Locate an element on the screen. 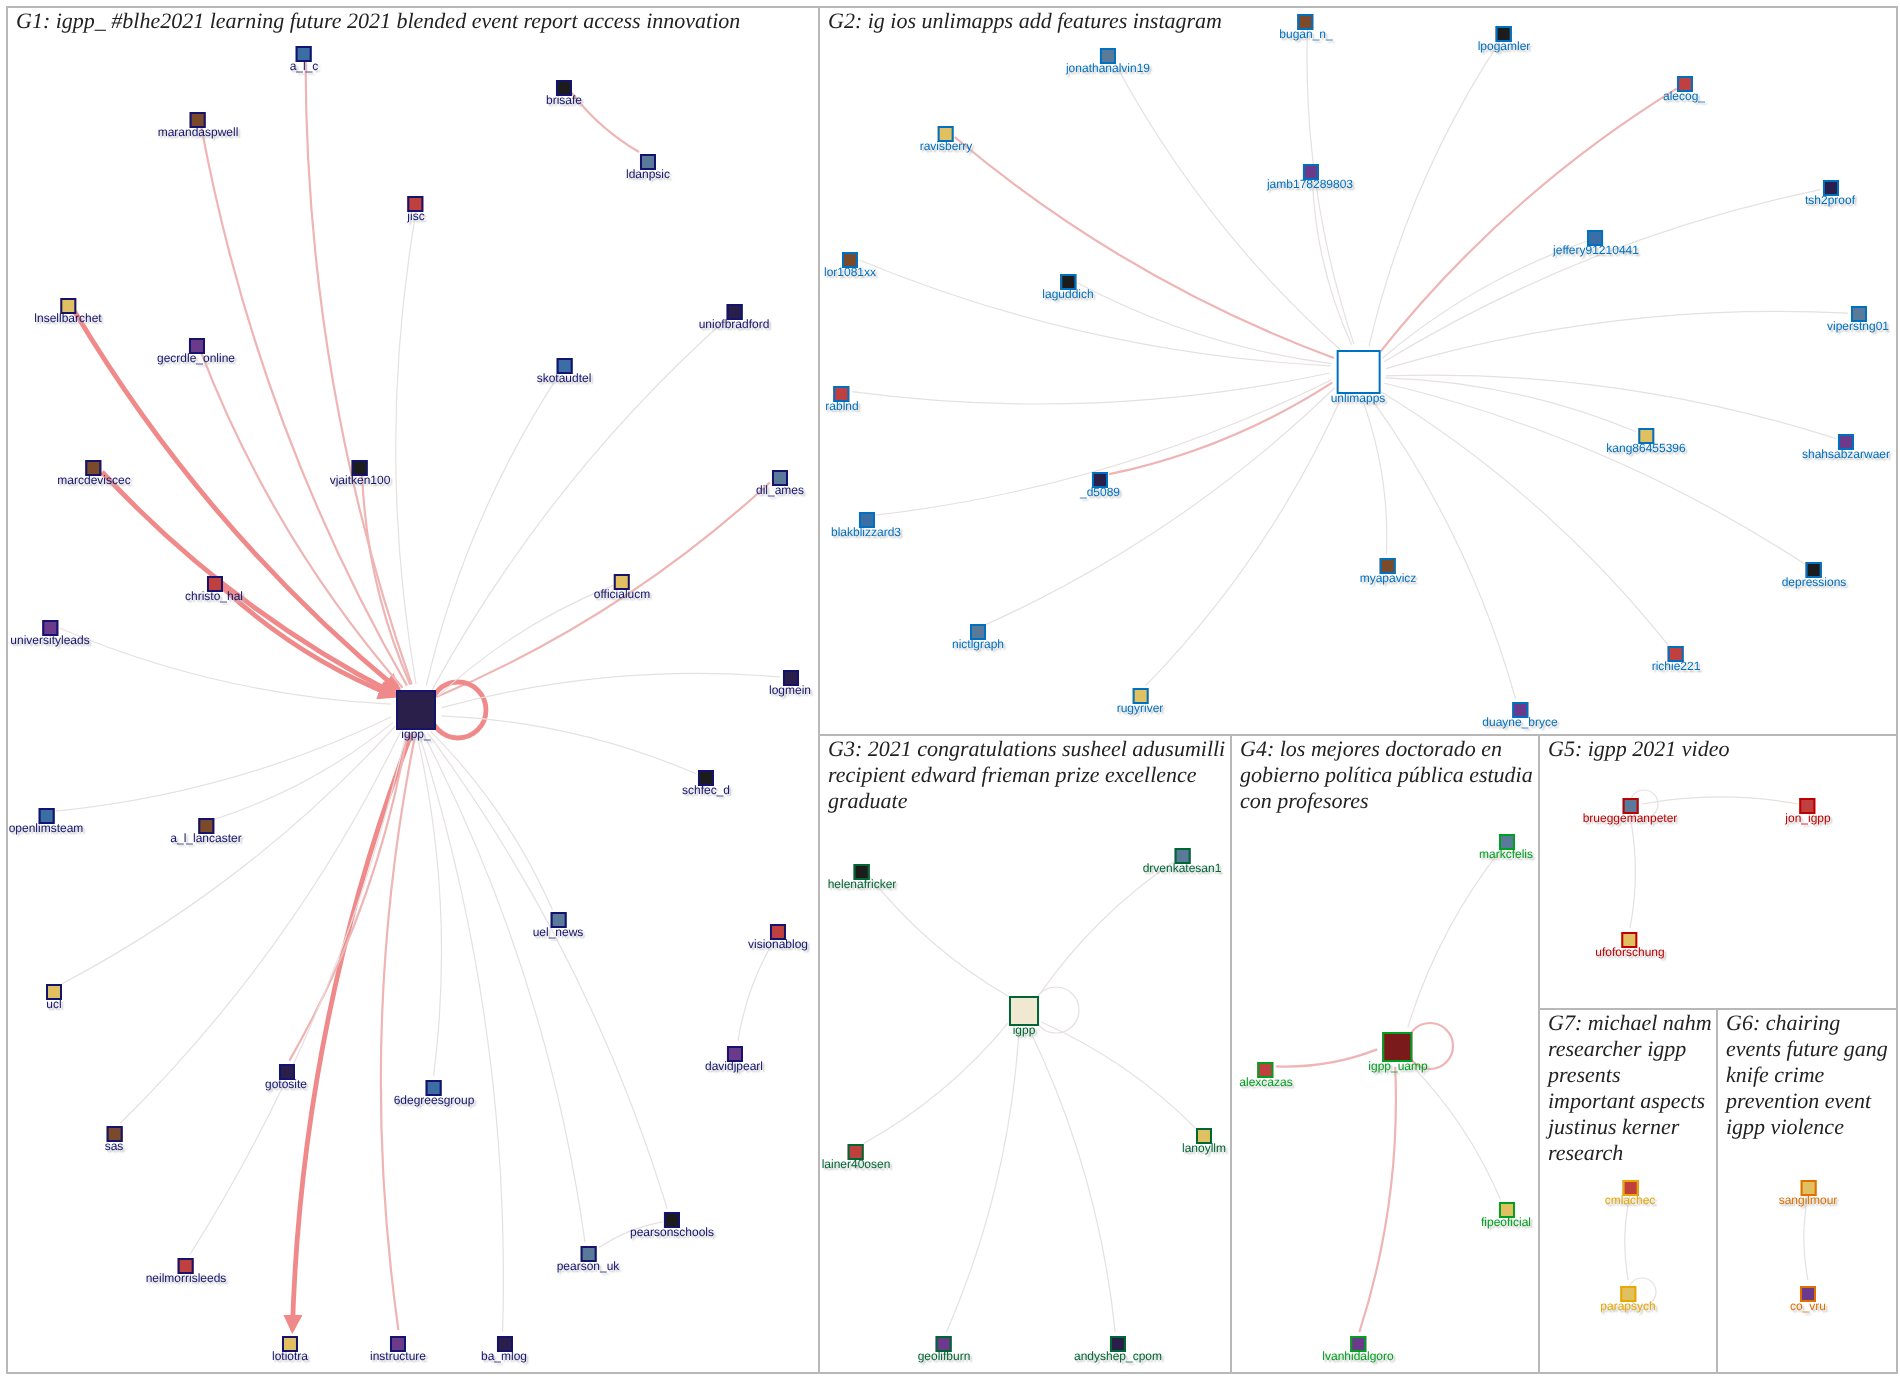 The width and height of the screenshot is (1900, 1376). group-title: G2: ig ios unlimapps add features instagram is located at coordinates (1024, 22).